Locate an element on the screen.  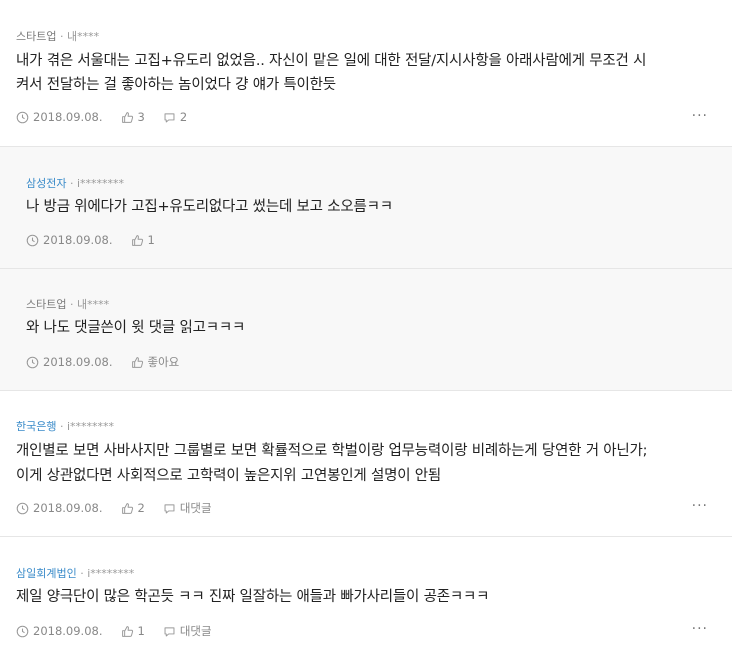
comment-footer: 2018.09.08. 3 2 is located at coordinates (110, 117).